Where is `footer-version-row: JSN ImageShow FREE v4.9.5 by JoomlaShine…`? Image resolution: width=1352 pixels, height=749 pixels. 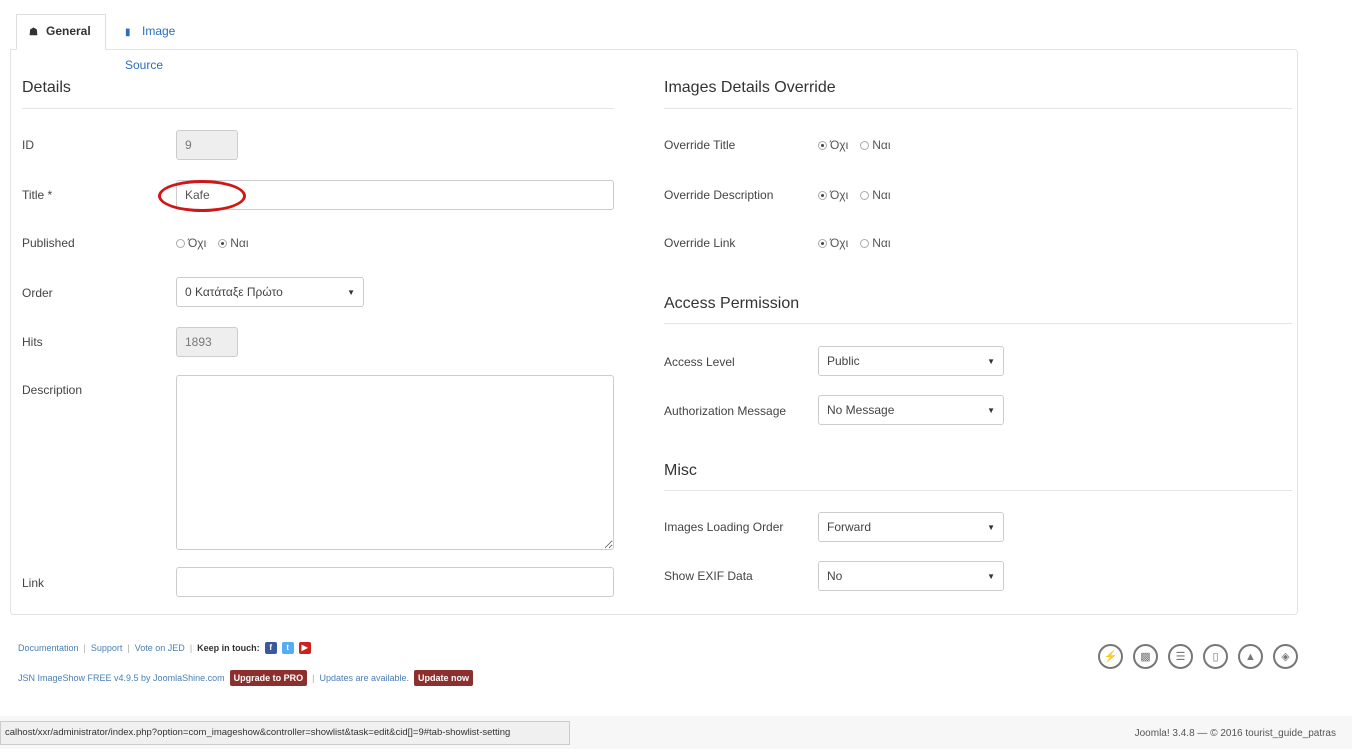 footer-version-row: JSN ImageShow FREE v4.9.5 by JoomlaShine… is located at coordinates (246, 678).